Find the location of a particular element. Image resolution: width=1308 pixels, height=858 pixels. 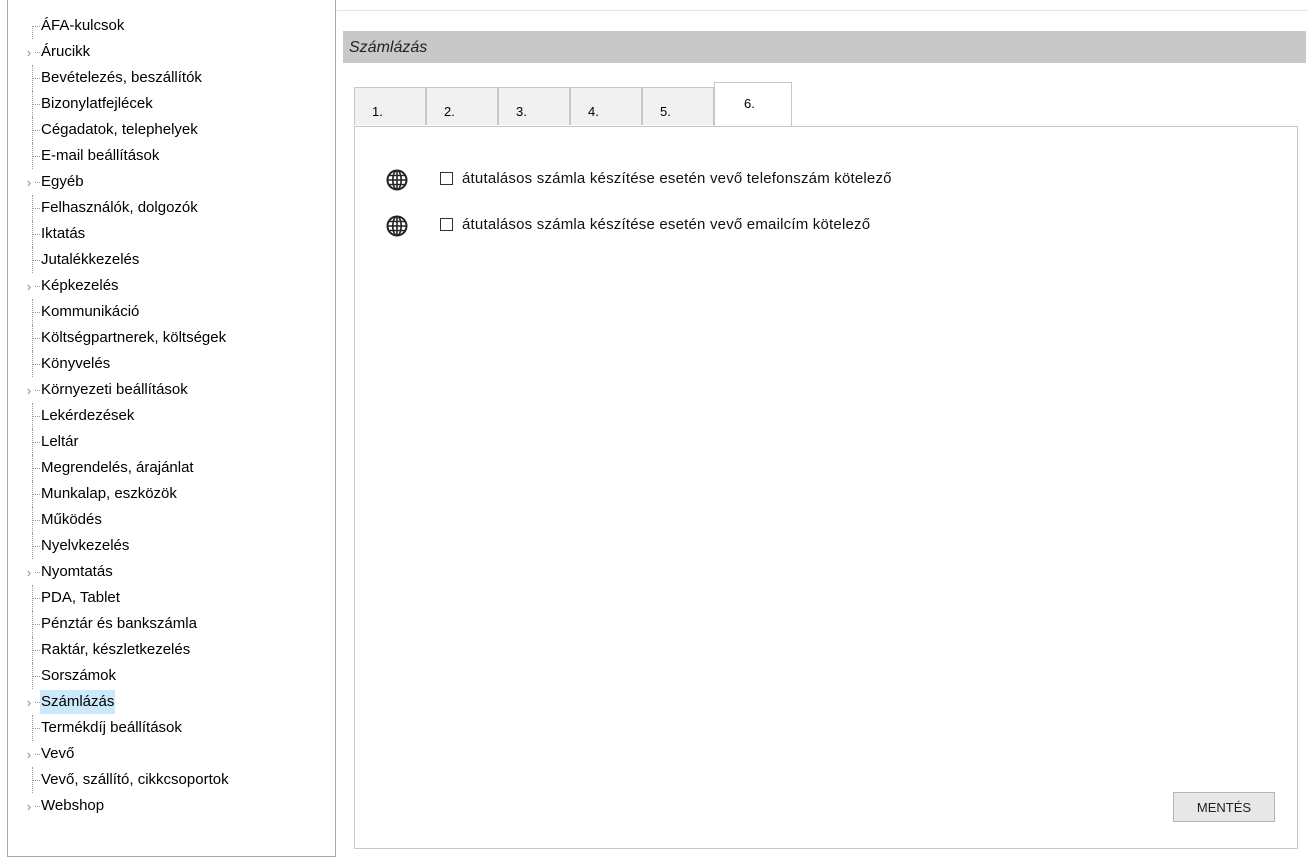

save-button: MENTÉS is located at coordinates (1224, 807).